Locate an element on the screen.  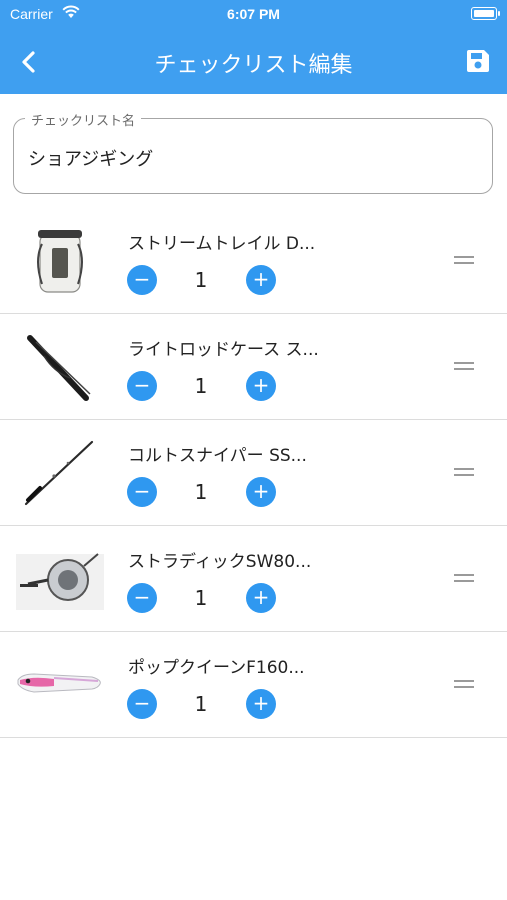
nav-bar: チェックリスト編集 is located at coordinates (253, 61).